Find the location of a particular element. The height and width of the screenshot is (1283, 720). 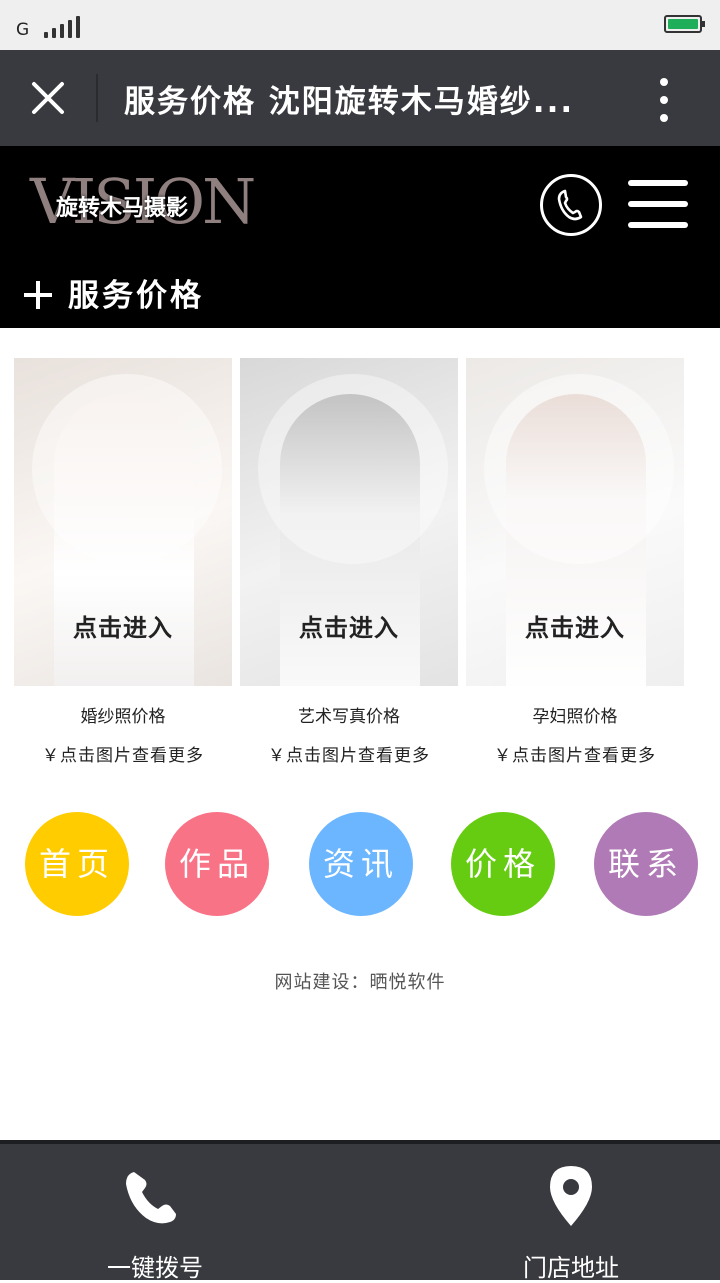

location-pin-icon is located at coordinates (571, 1196).